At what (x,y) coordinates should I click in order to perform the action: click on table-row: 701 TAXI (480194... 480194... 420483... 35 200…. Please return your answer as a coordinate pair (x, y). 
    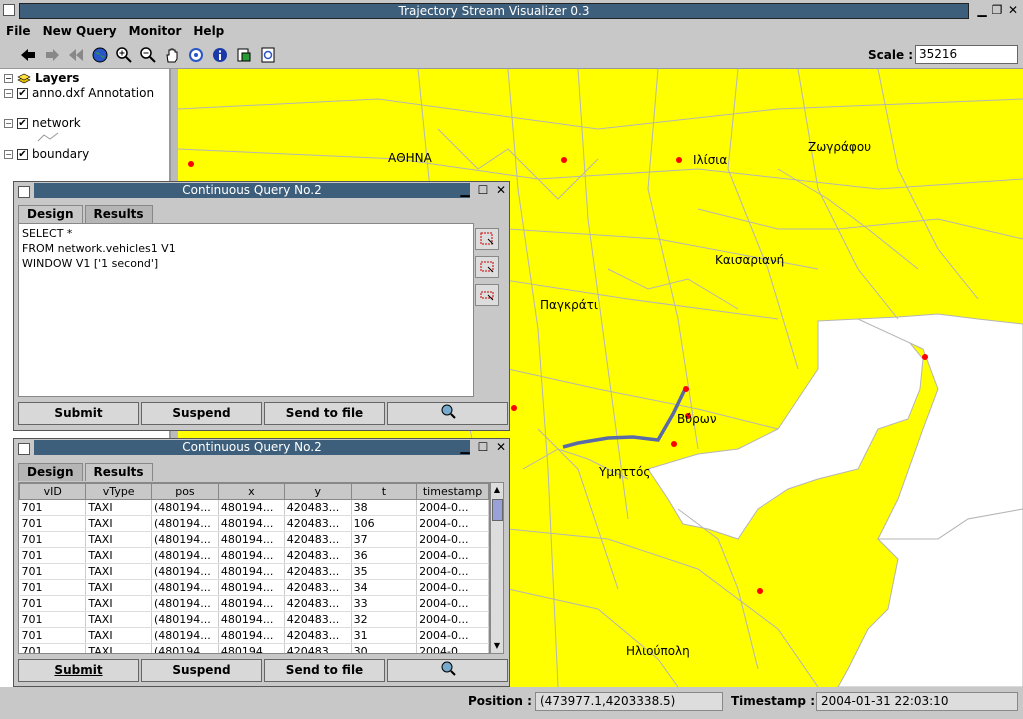
    Looking at the image, I should click on (254, 571).